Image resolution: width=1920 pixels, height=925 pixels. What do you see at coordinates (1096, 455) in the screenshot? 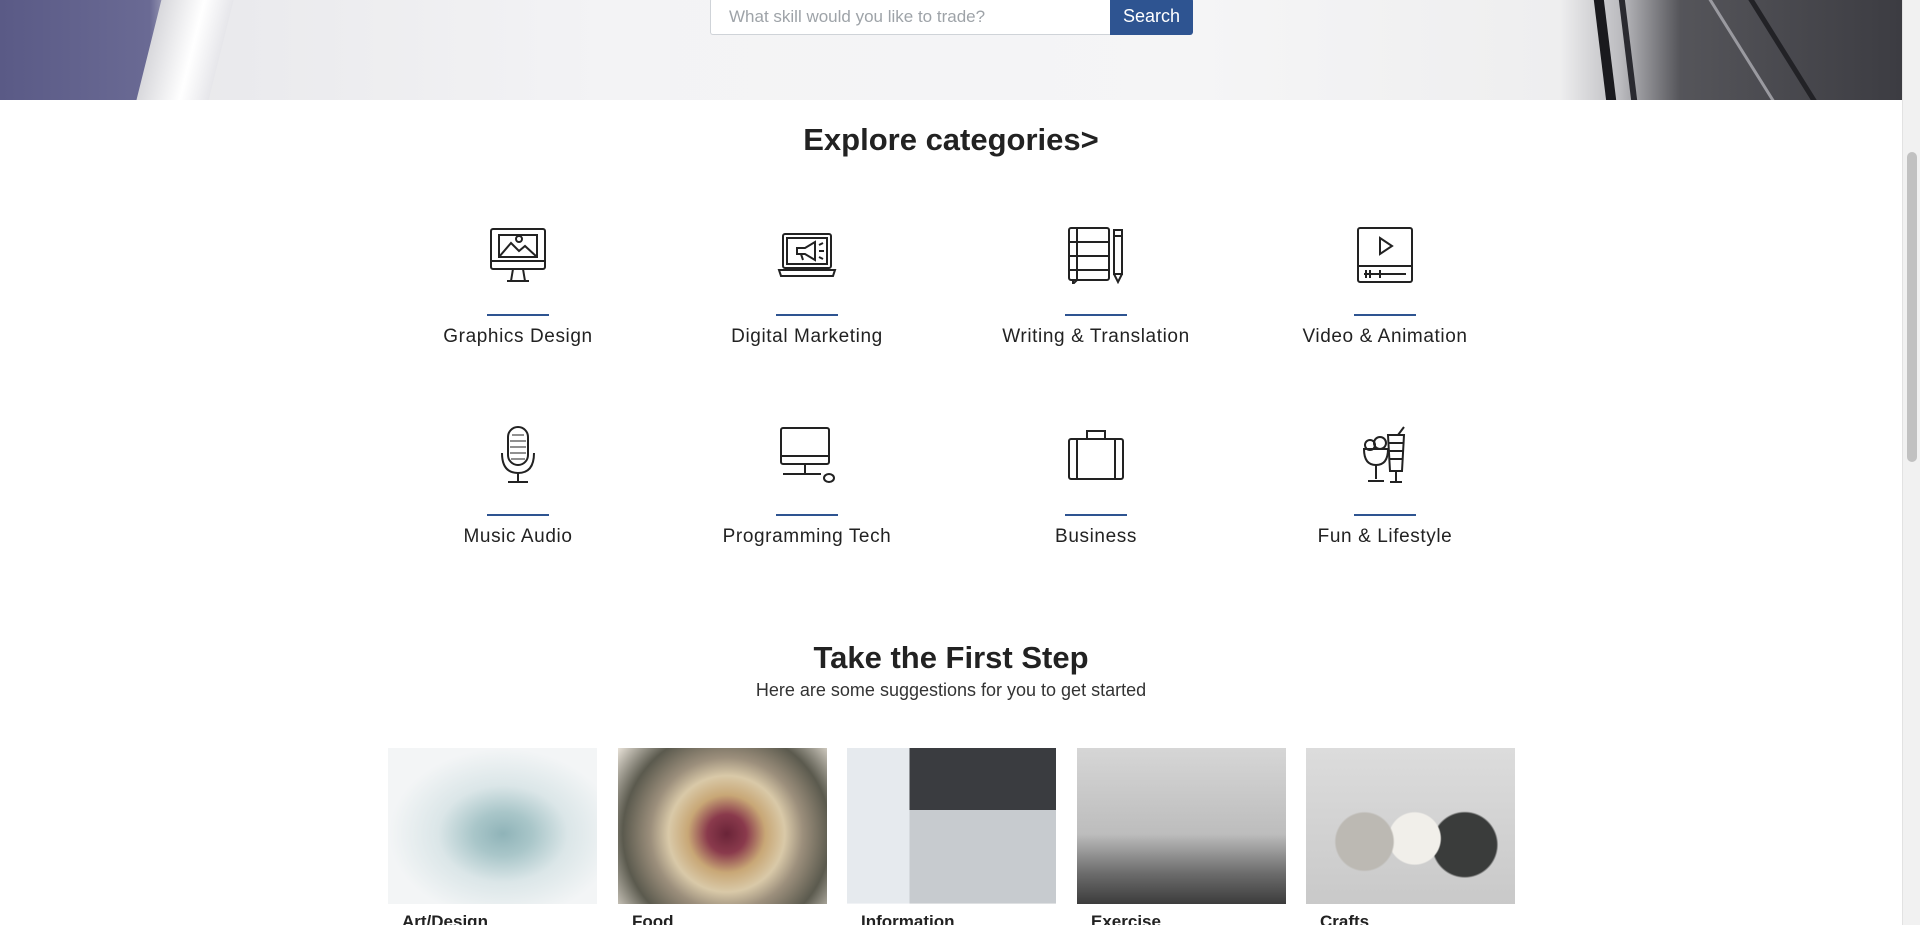
I see `briefcase-icon` at bounding box center [1096, 455].